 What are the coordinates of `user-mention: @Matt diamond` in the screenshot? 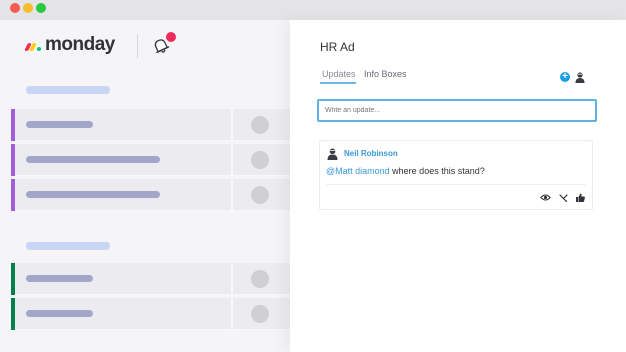 It's located at (358, 171).